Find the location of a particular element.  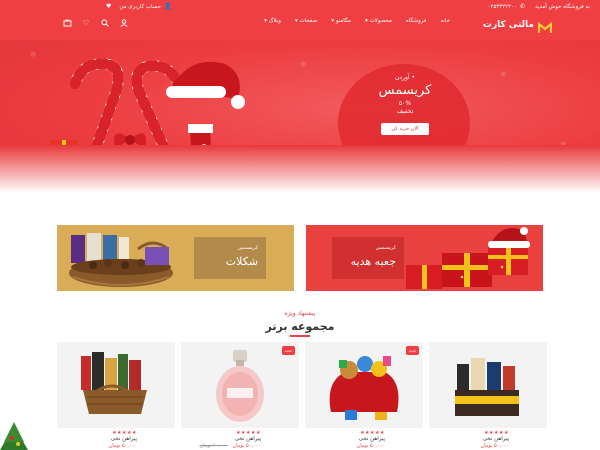

gift-basket-image is located at coordinates (114, 383).